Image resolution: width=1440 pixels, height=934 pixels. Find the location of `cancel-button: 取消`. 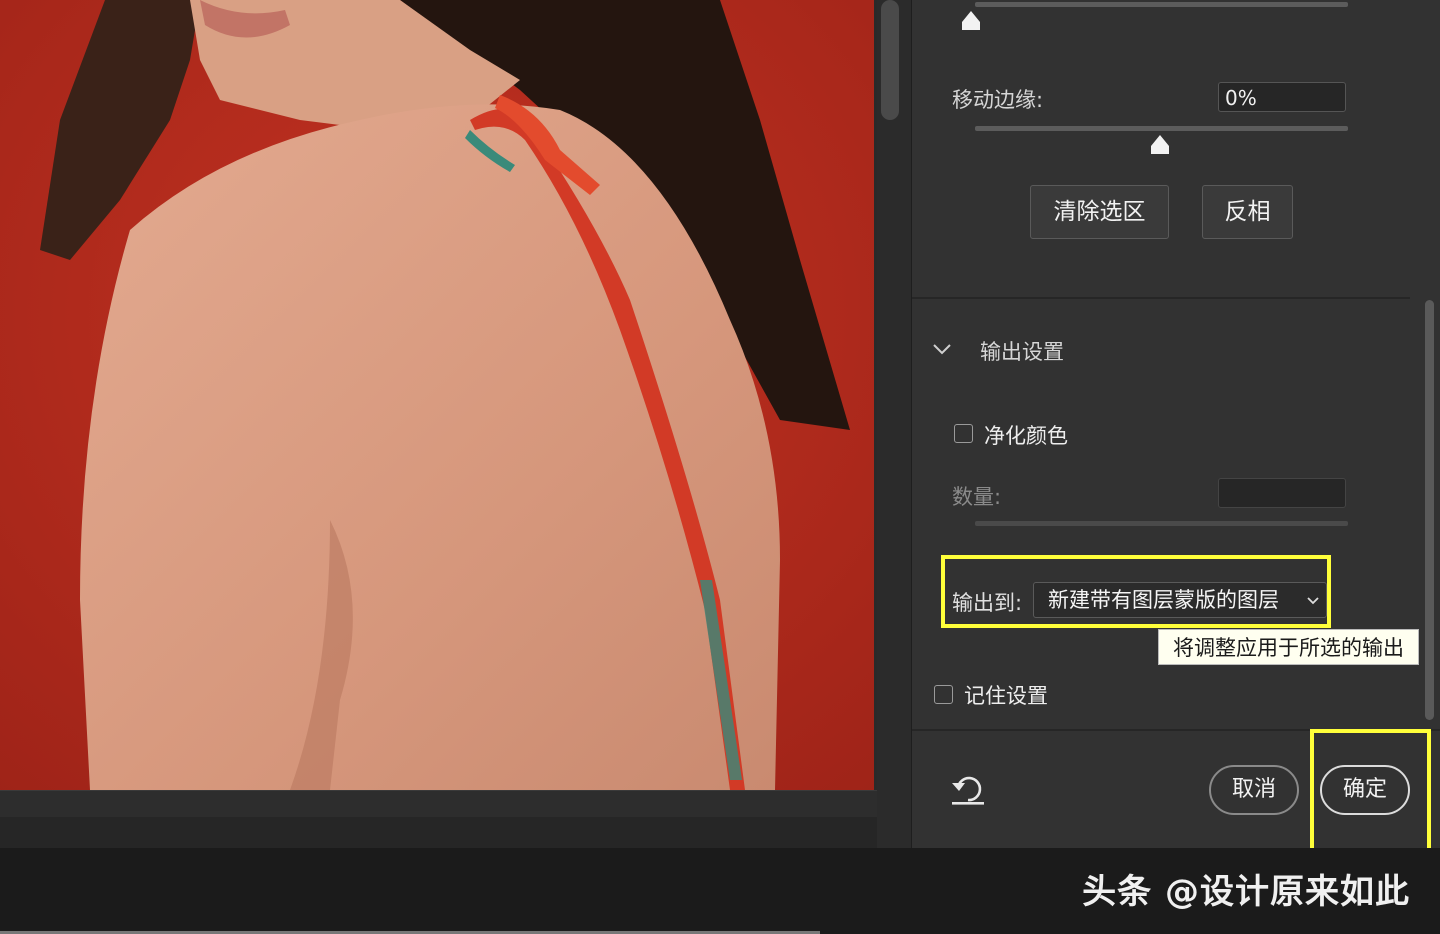

cancel-button: 取消 is located at coordinates (1254, 790).